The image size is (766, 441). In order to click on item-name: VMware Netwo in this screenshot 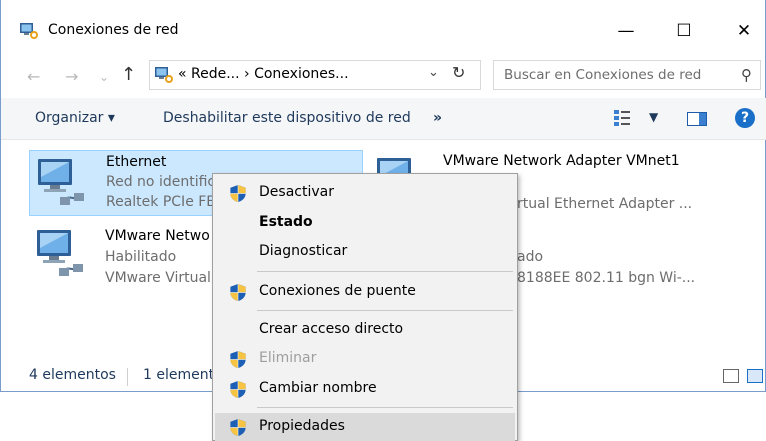, I will do `click(157, 236)`.